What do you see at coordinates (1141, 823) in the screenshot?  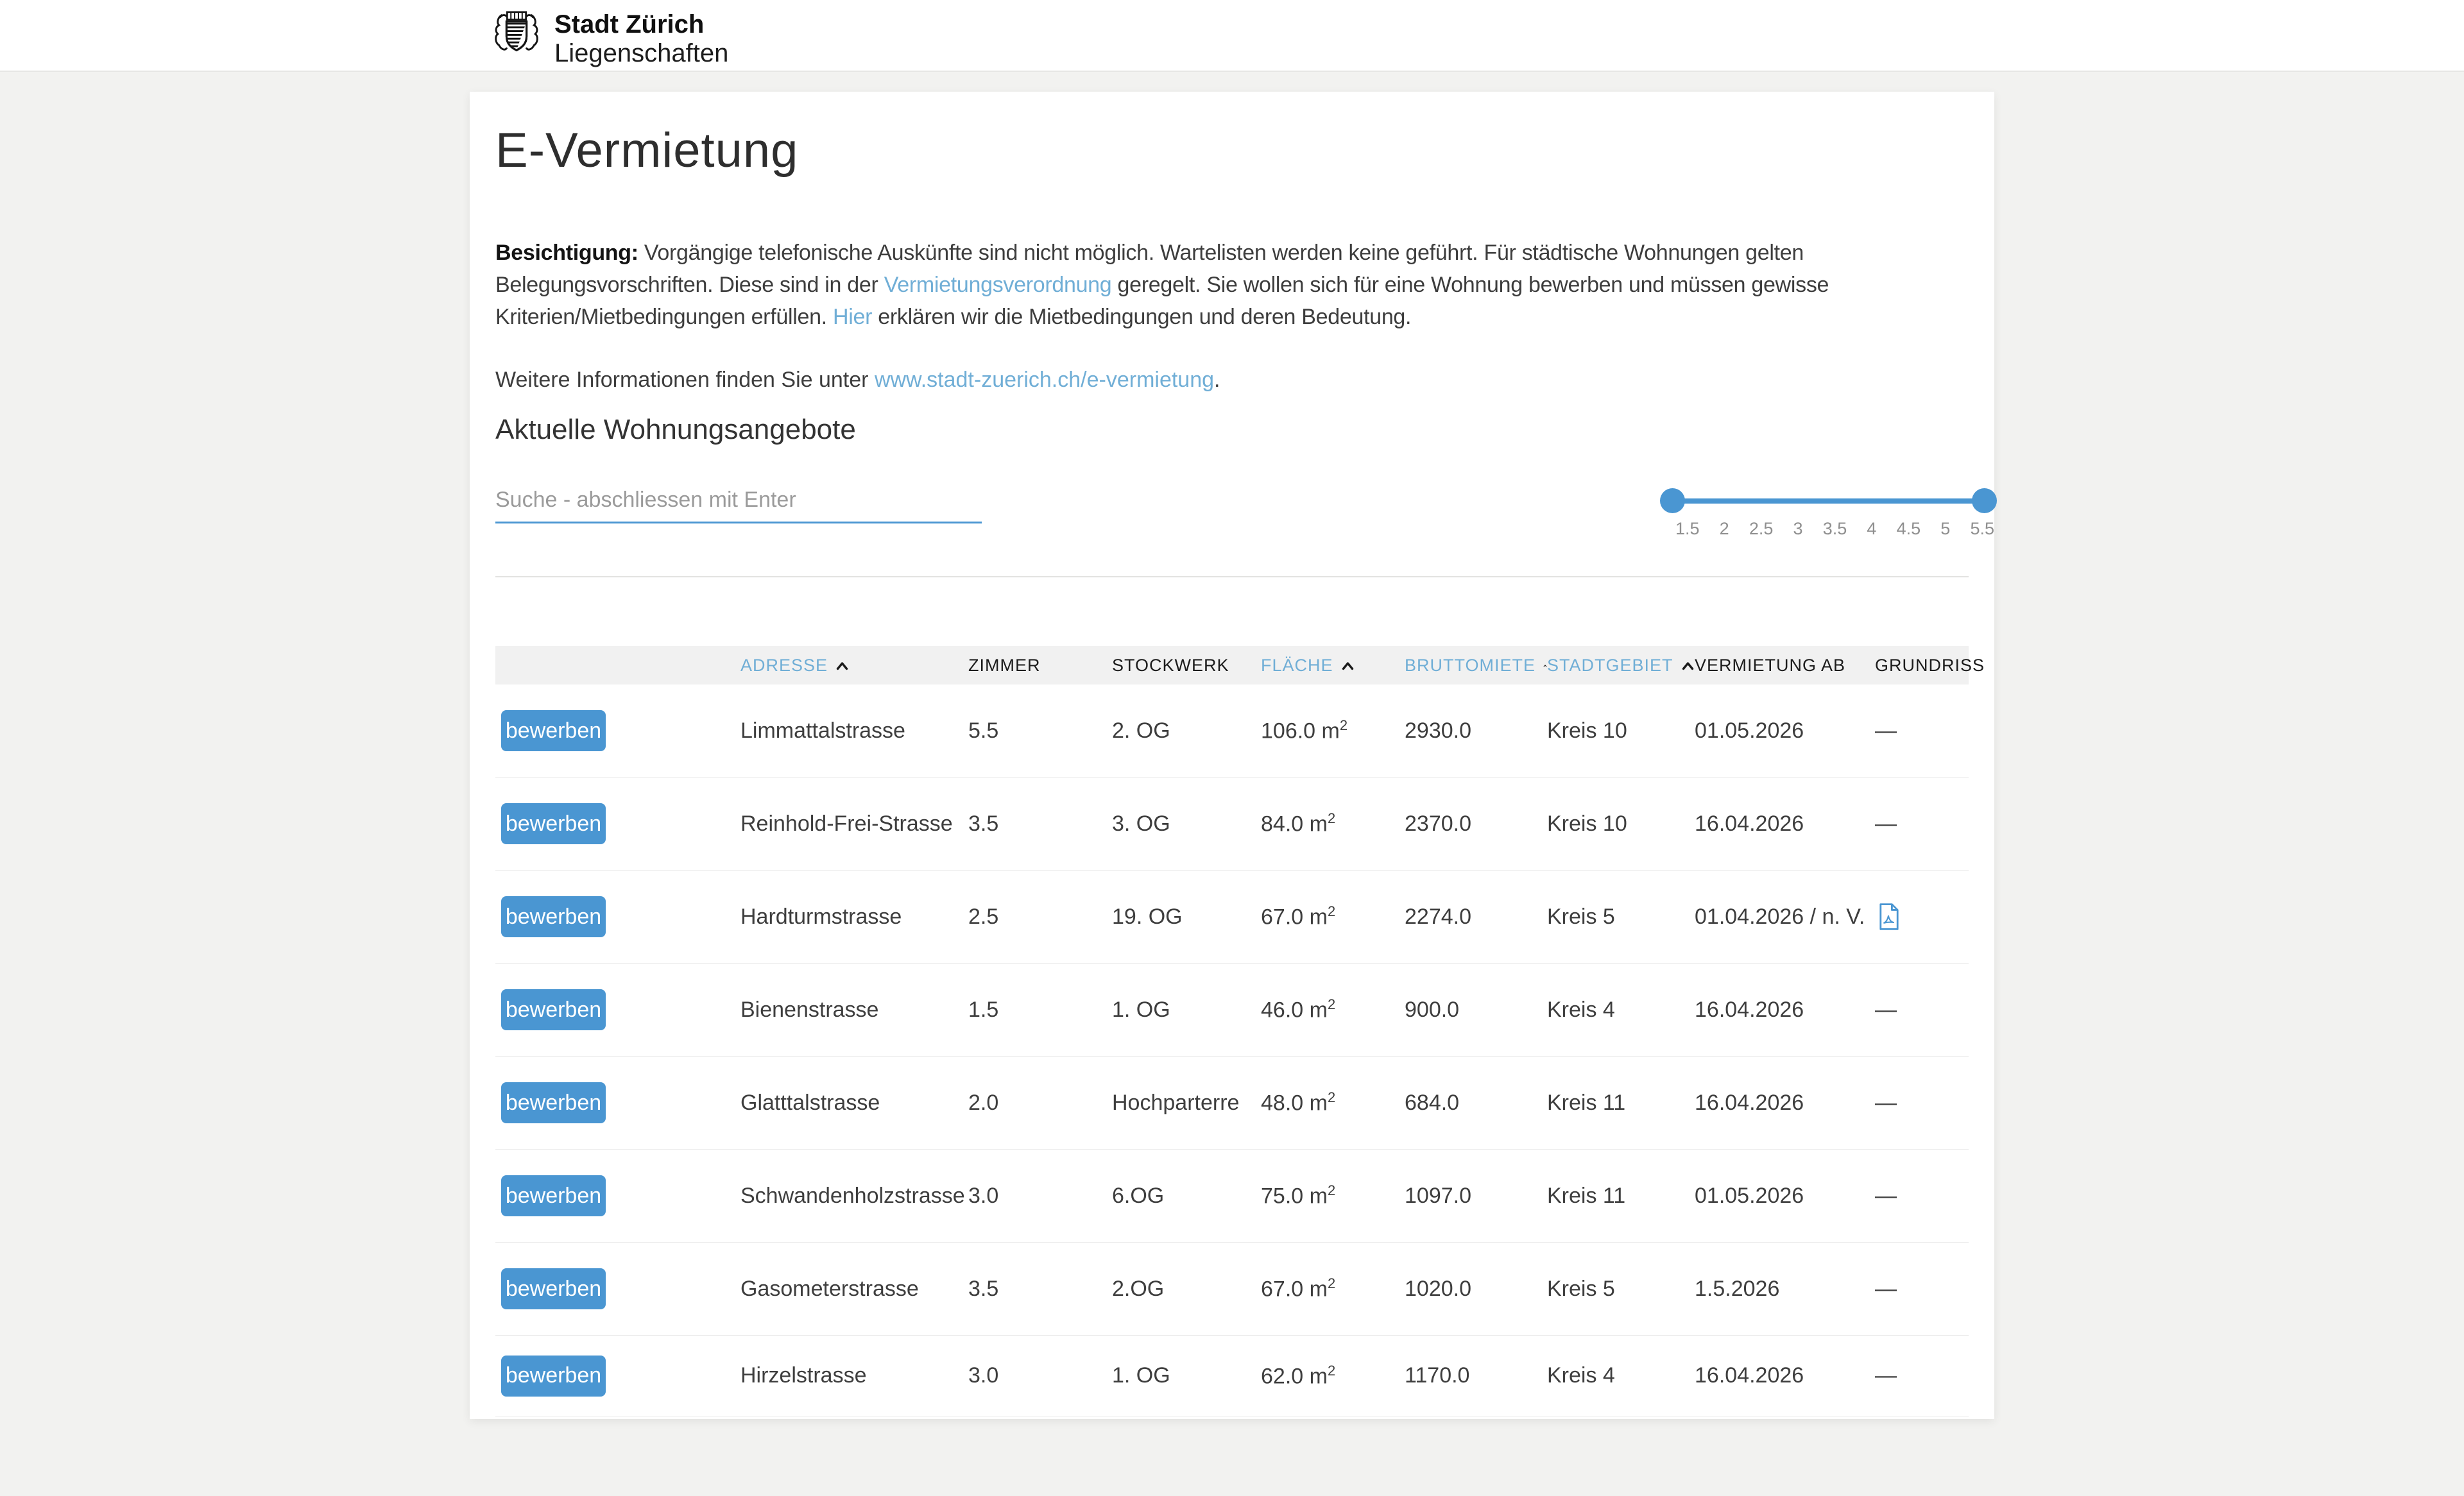 I see `cell-stockwerk: 3. OG` at bounding box center [1141, 823].